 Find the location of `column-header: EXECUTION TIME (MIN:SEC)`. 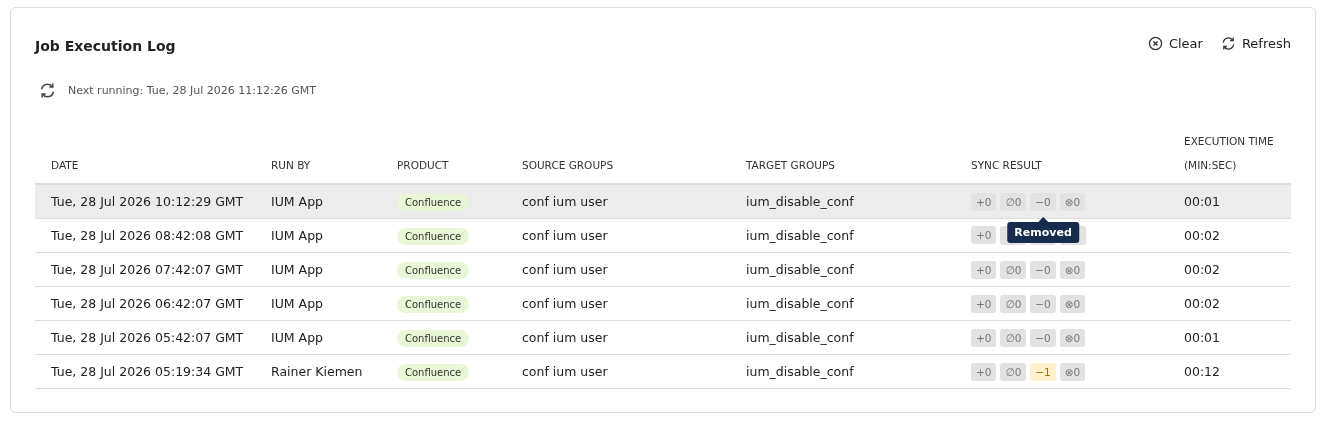

column-header: EXECUTION TIME (MIN:SEC) is located at coordinates (1229, 153).